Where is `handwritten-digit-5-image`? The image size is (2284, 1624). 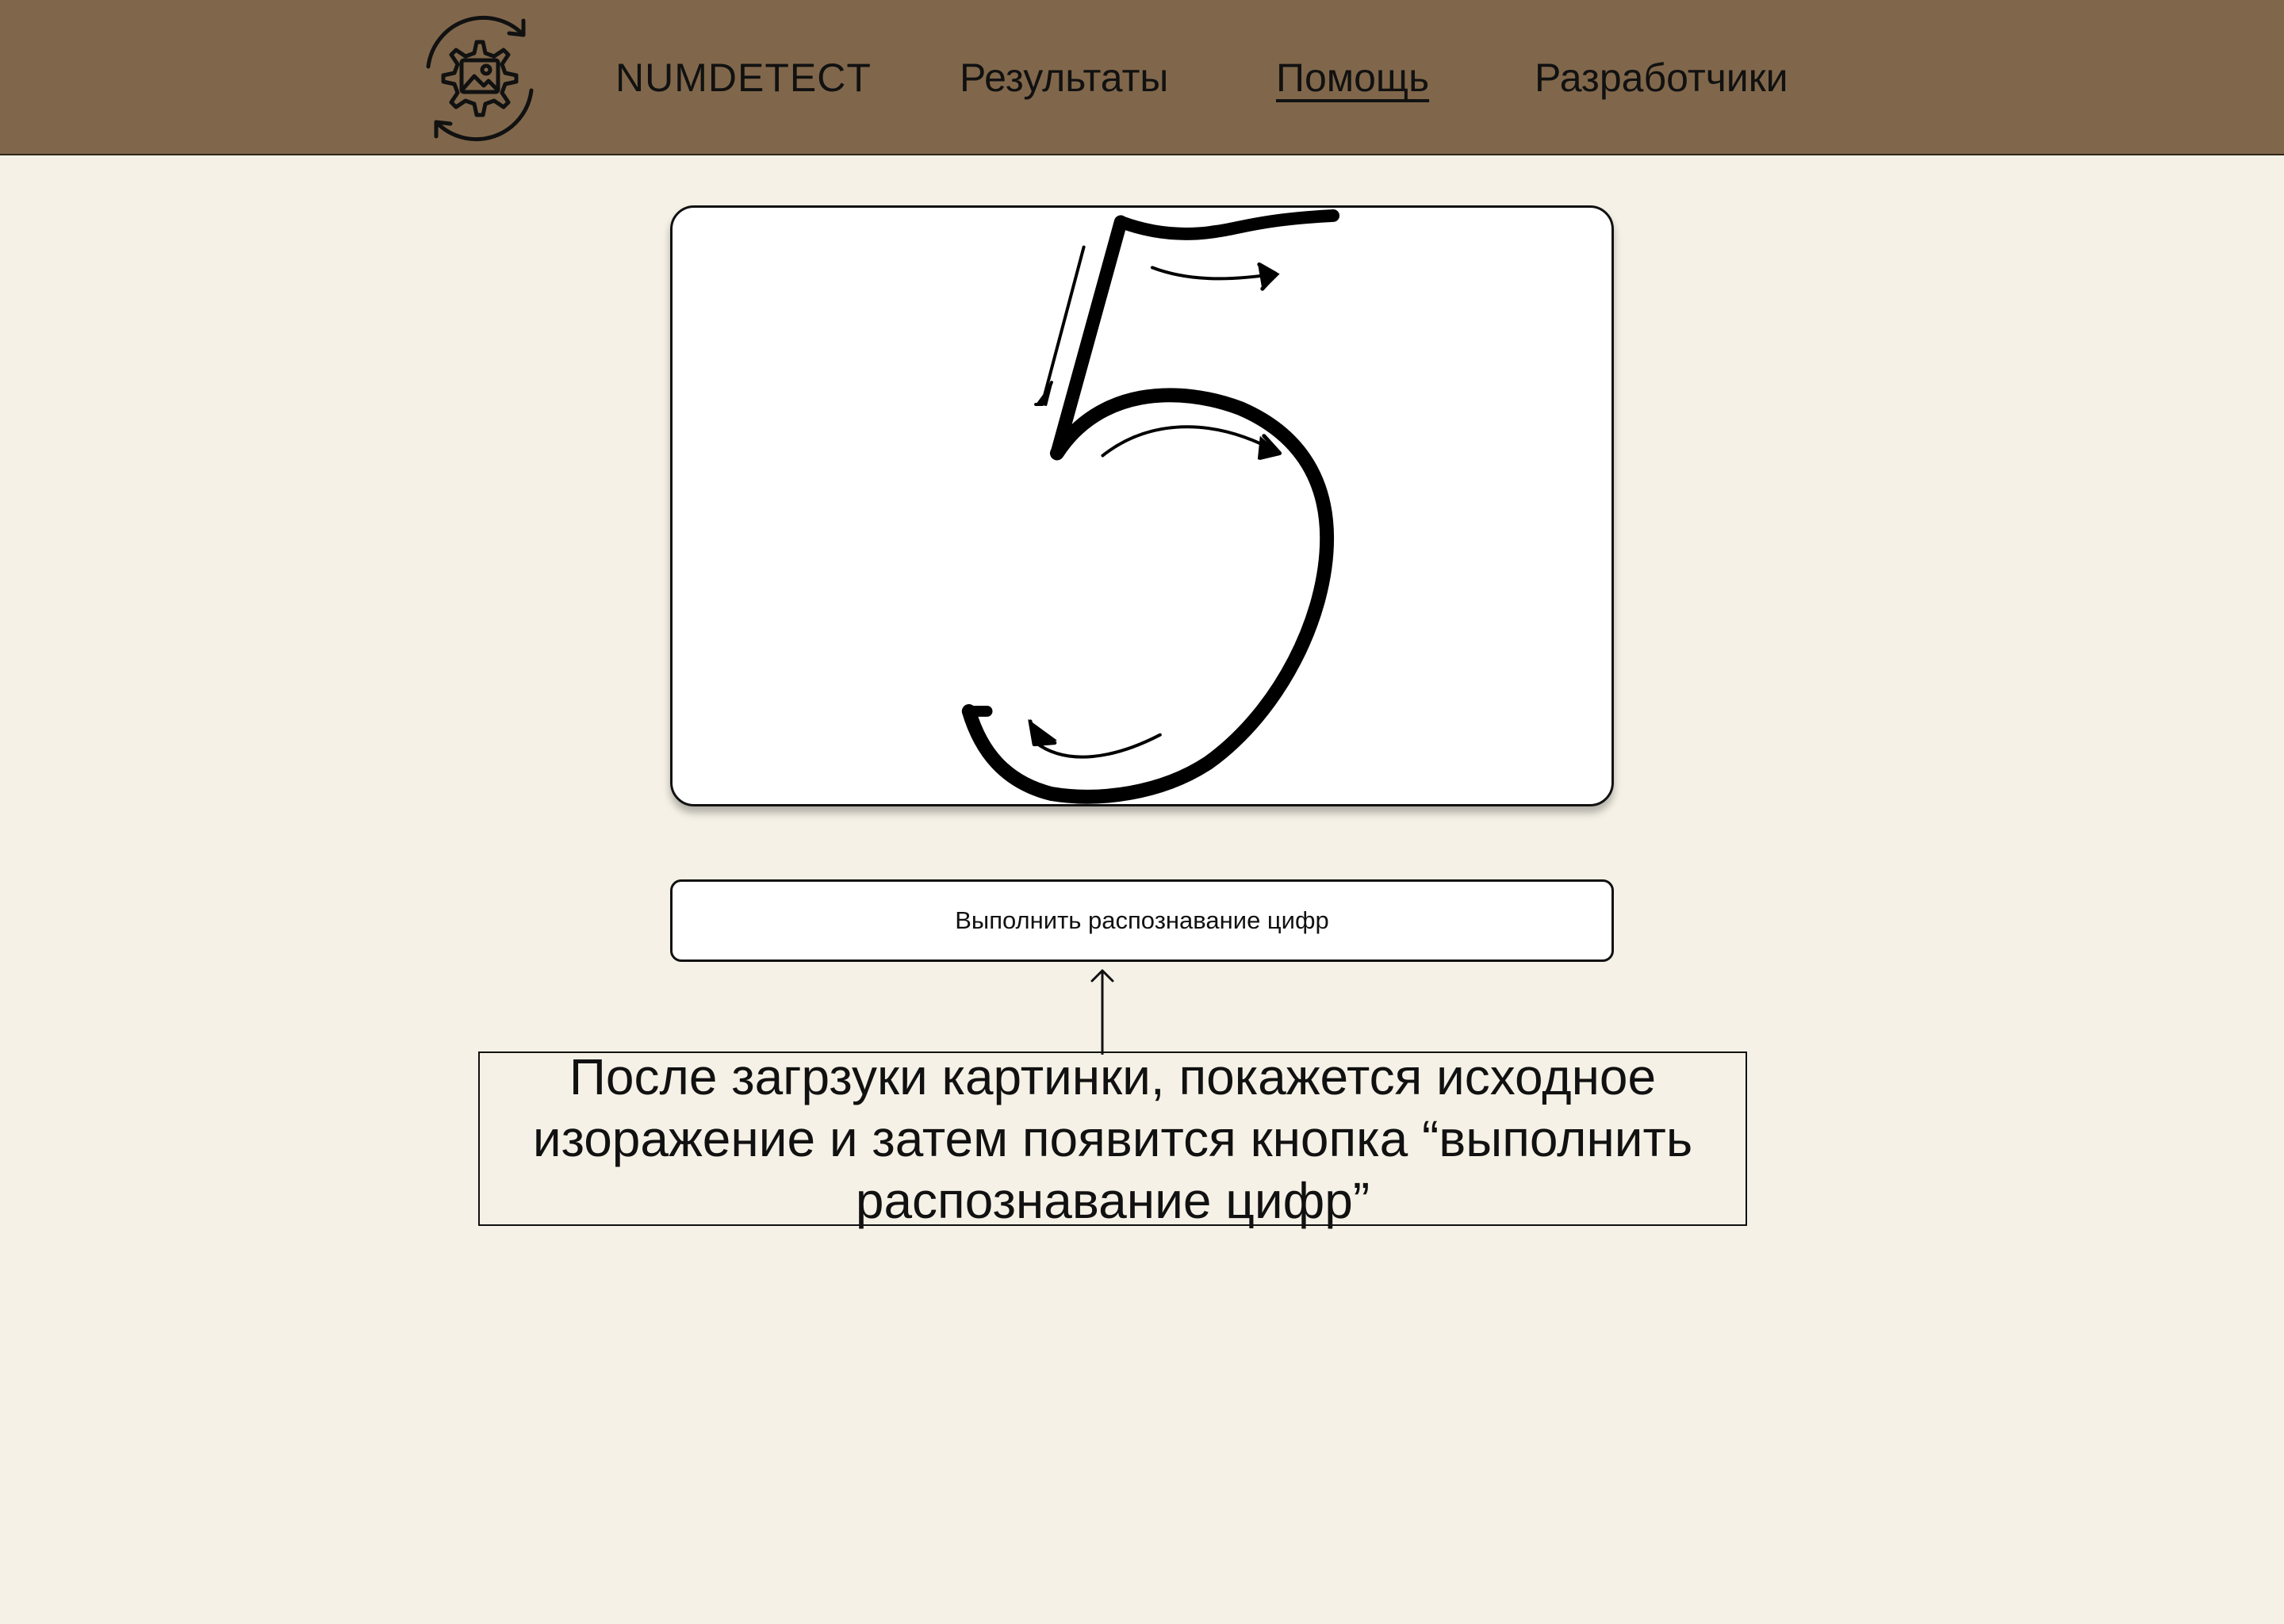 handwritten-digit-5-image is located at coordinates (1150, 506).